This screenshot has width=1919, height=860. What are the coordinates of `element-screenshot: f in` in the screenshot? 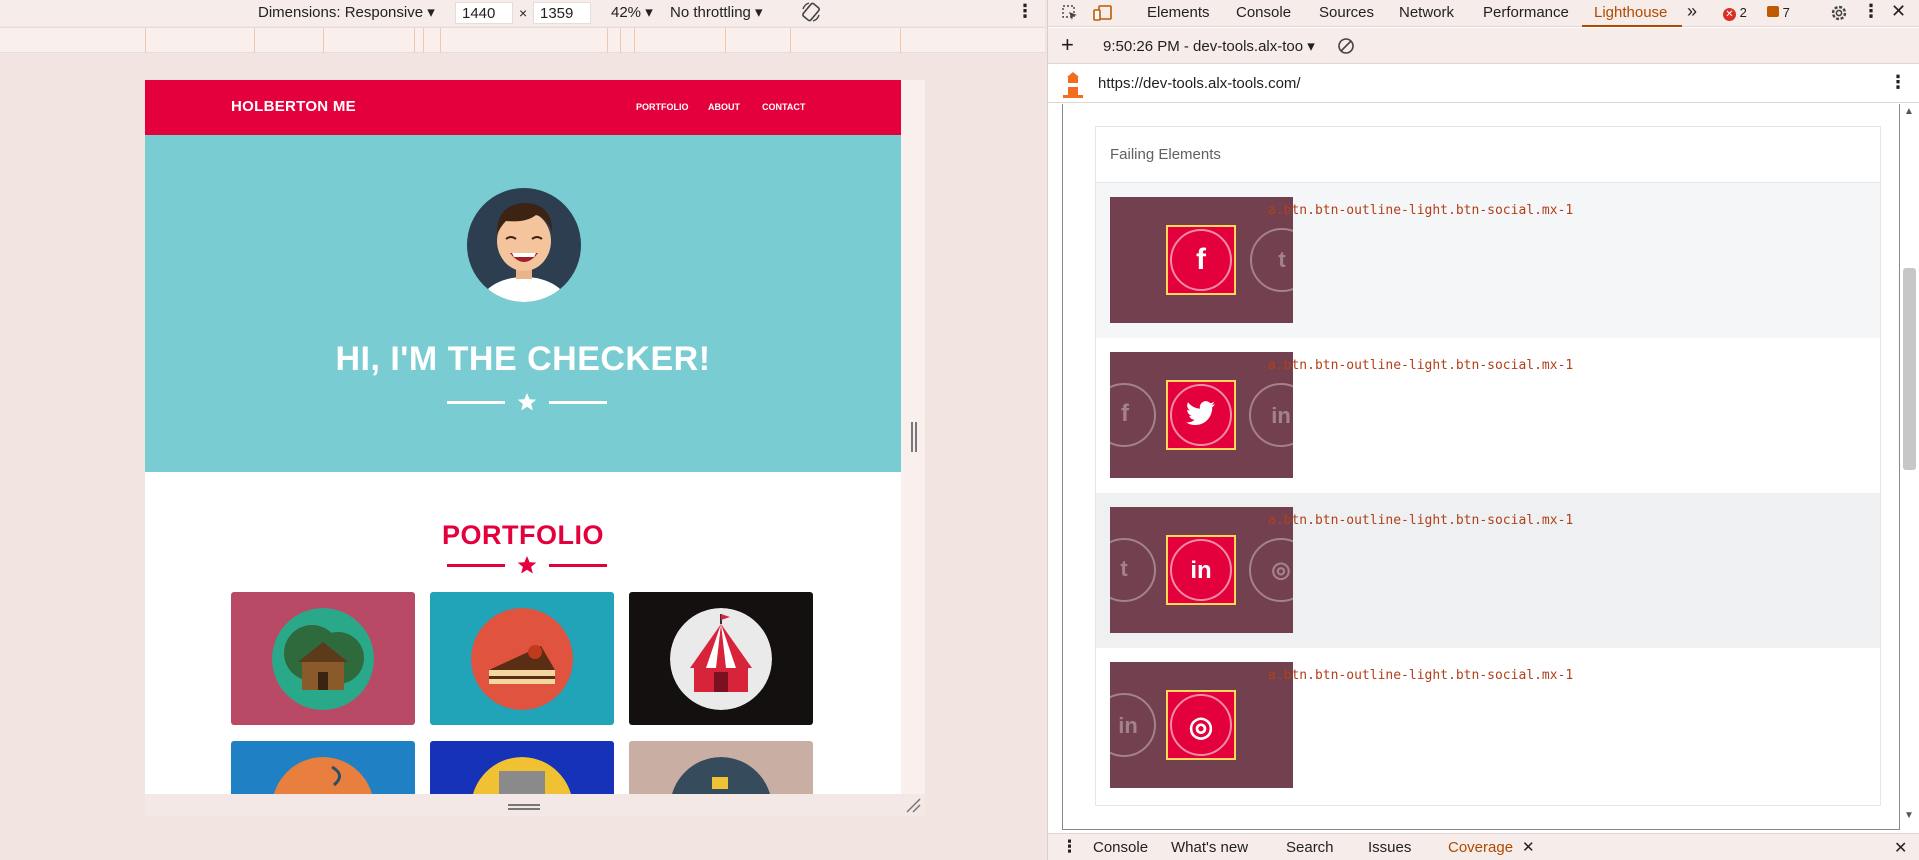 It's located at (1201, 415).